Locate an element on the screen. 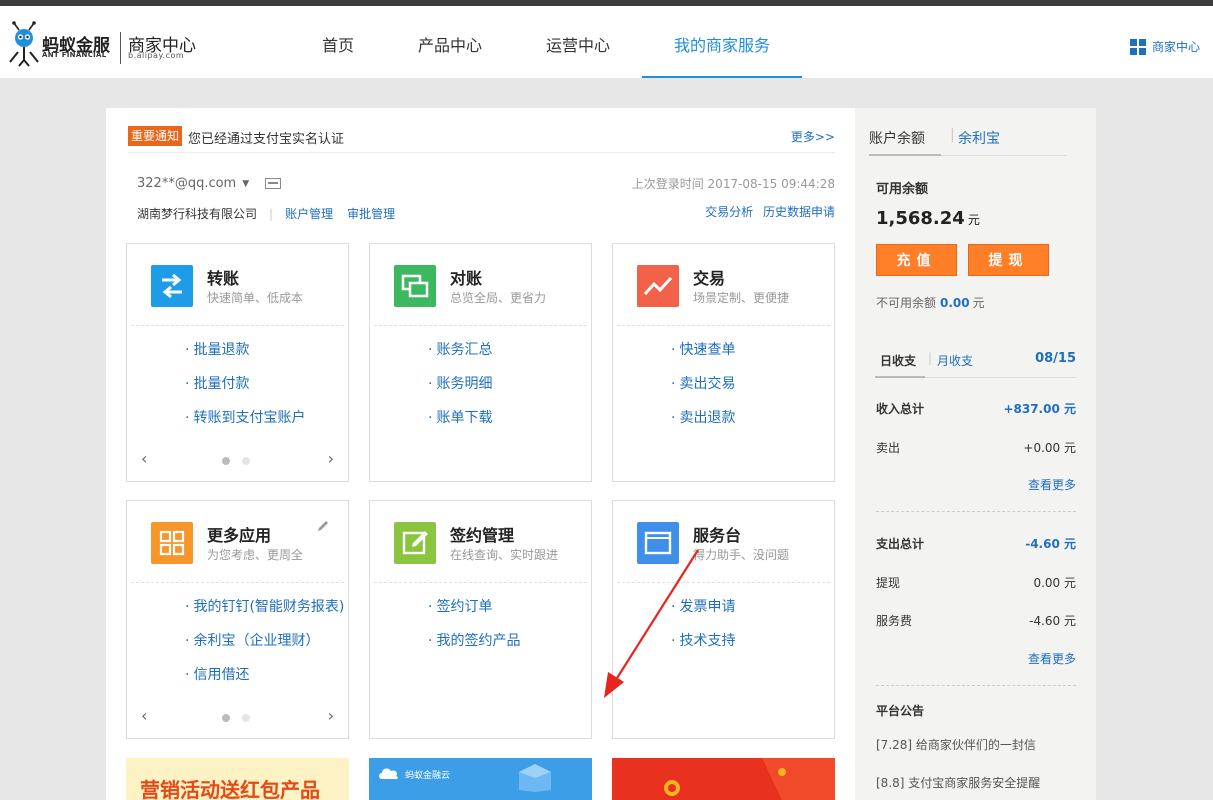 Image resolution: width=1213 pixels, height=800 pixels. cloud-icon is located at coordinates (388, 773).